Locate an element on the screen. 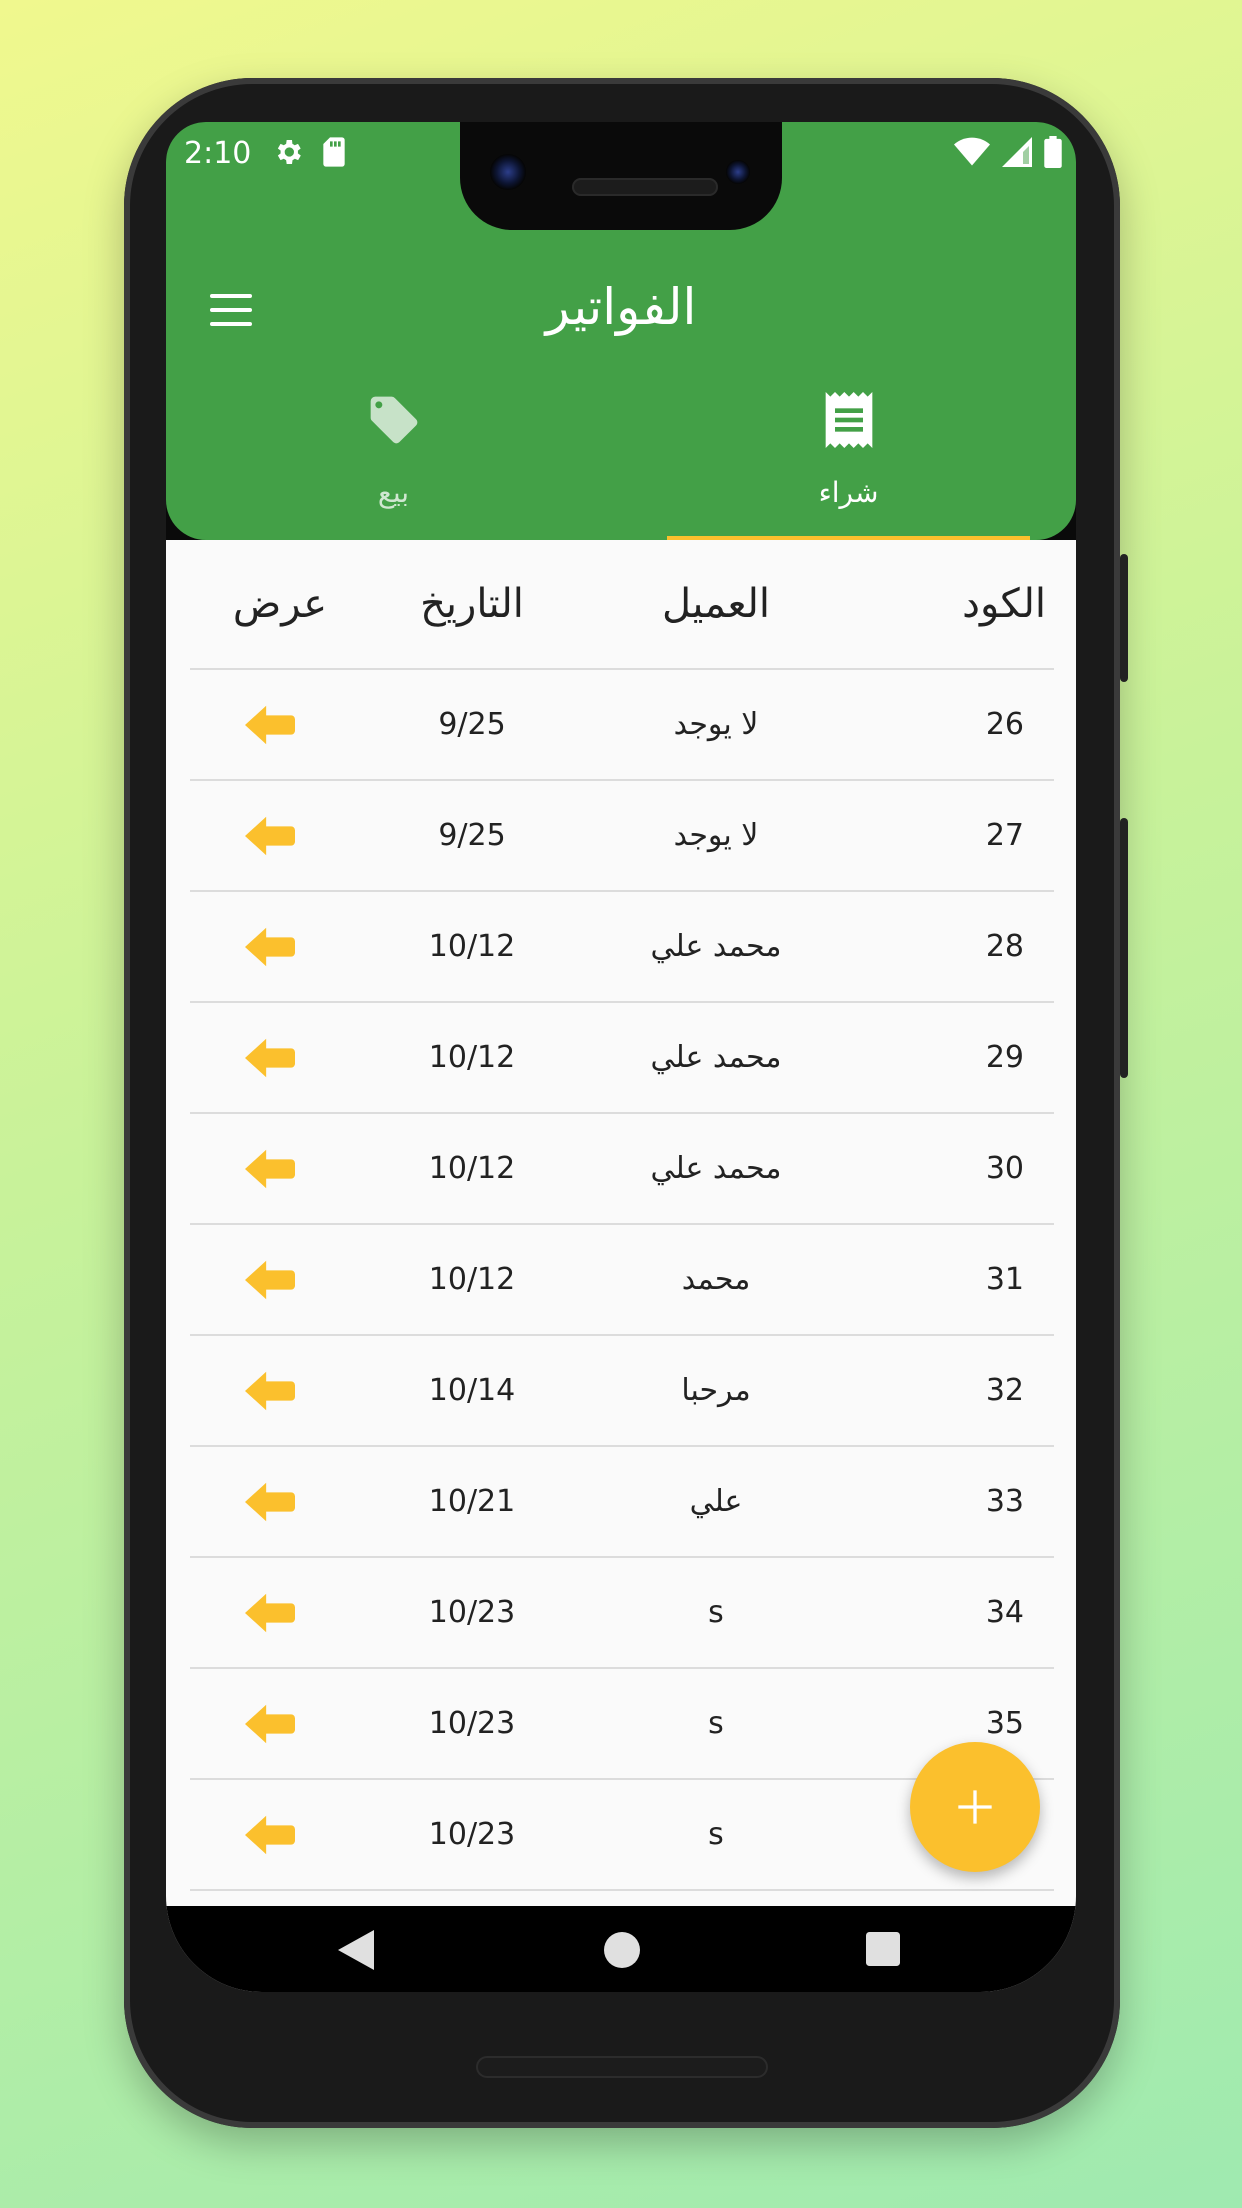  add-invoice-button is located at coordinates (975, 1807).